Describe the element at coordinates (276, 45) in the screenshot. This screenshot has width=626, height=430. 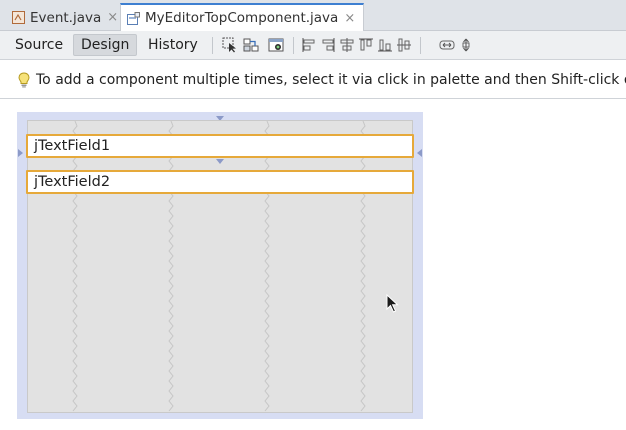
I see `preview-design-icon` at that location.